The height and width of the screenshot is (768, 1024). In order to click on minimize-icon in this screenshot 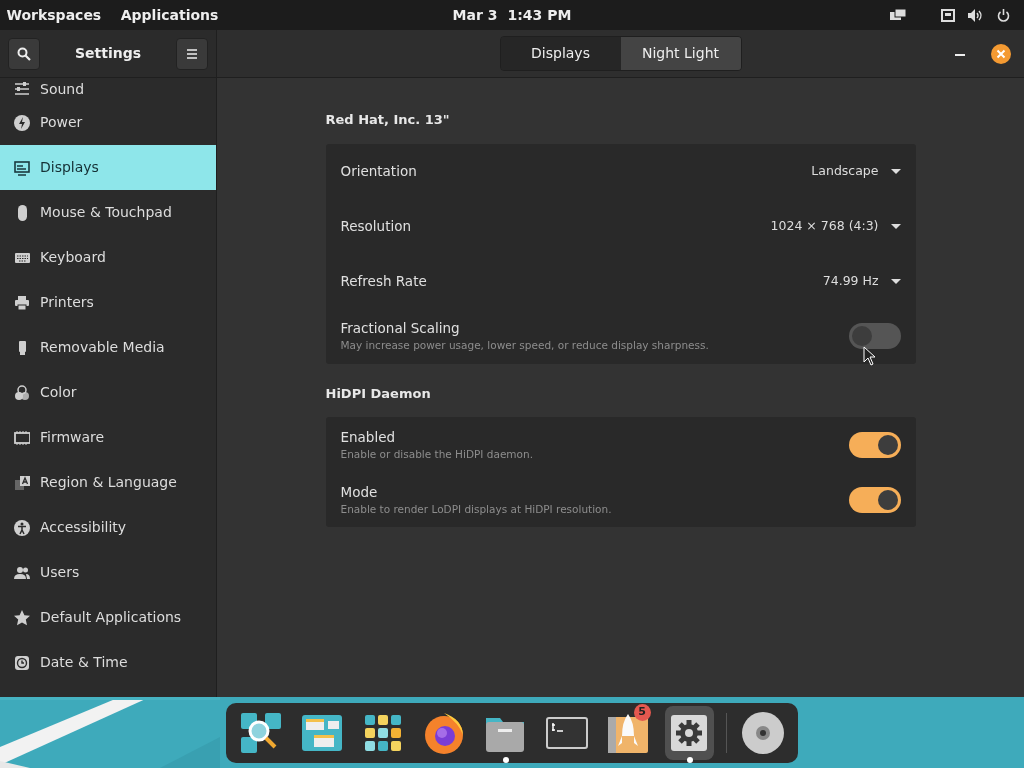, I will do `click(960, 56)`.